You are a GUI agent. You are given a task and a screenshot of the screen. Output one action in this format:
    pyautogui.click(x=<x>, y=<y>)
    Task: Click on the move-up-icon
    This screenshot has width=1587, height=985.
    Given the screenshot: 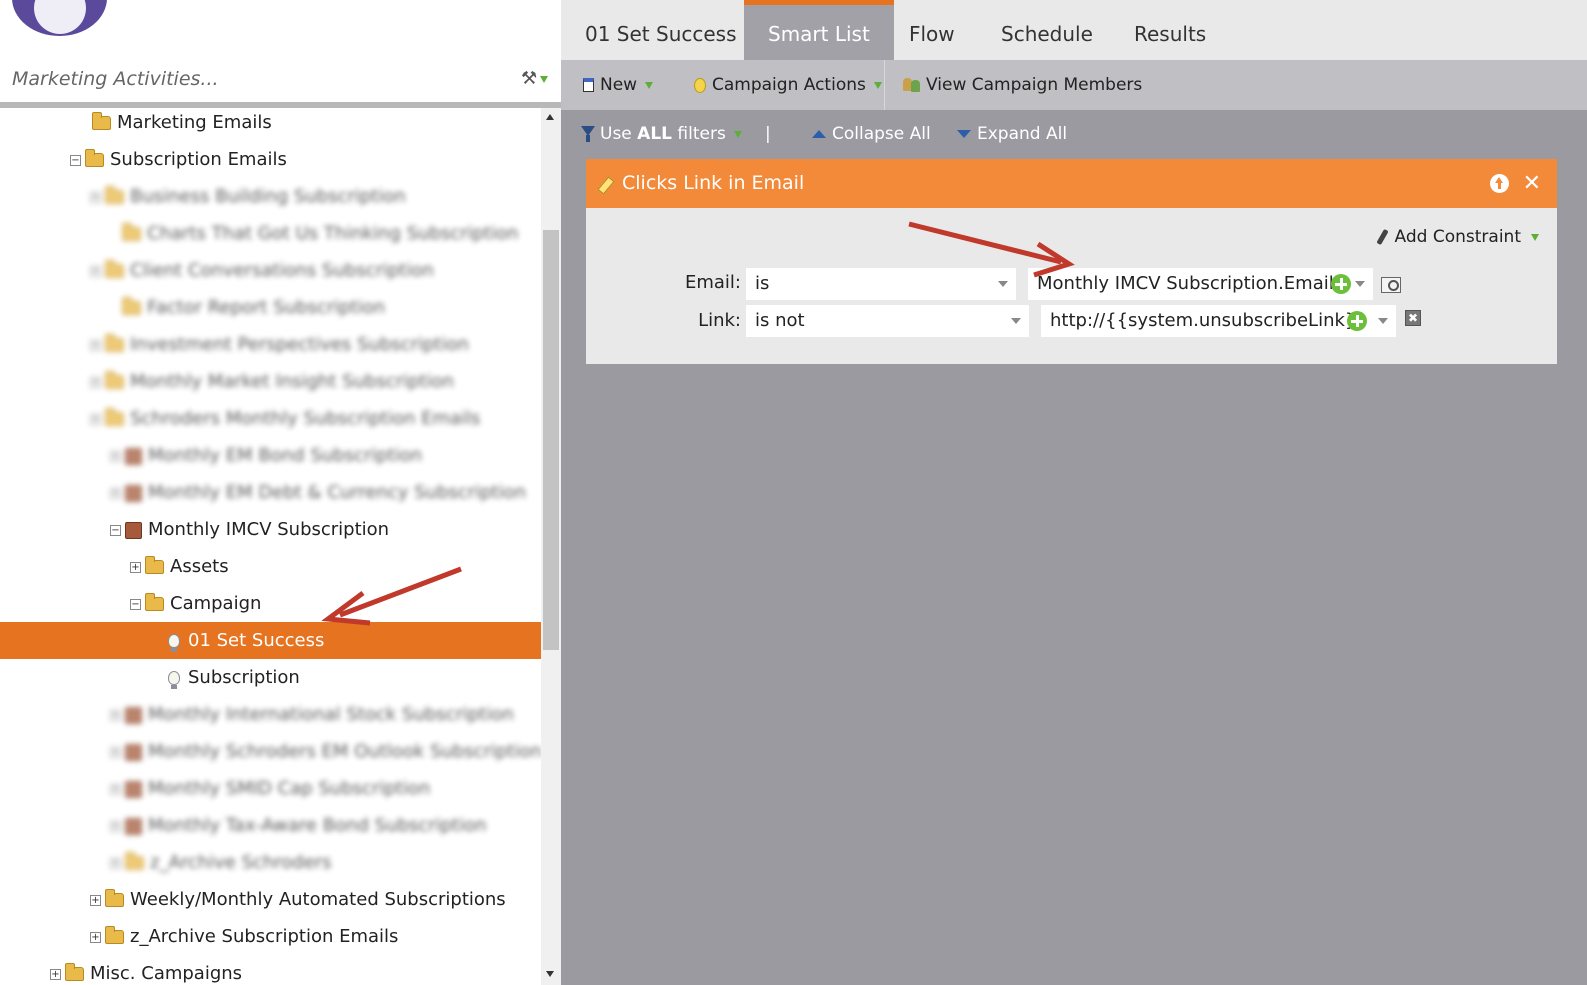 What is the action you would take?
    pyautogui.click(x=1499, y=183)
    